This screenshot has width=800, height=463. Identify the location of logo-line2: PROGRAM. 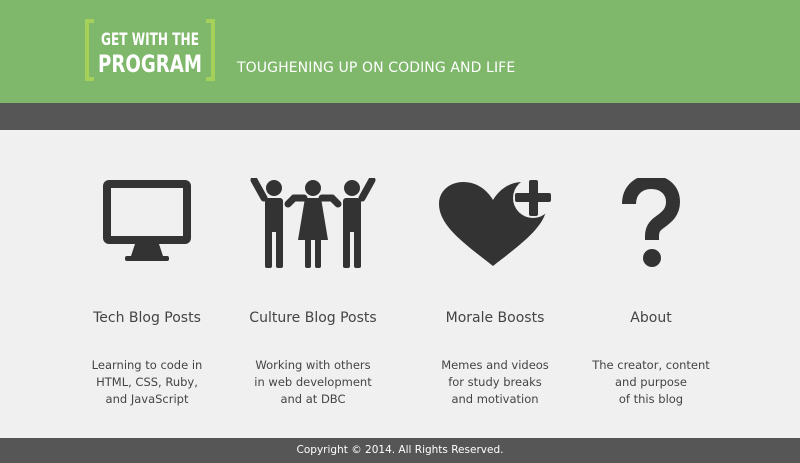
(150, 64).